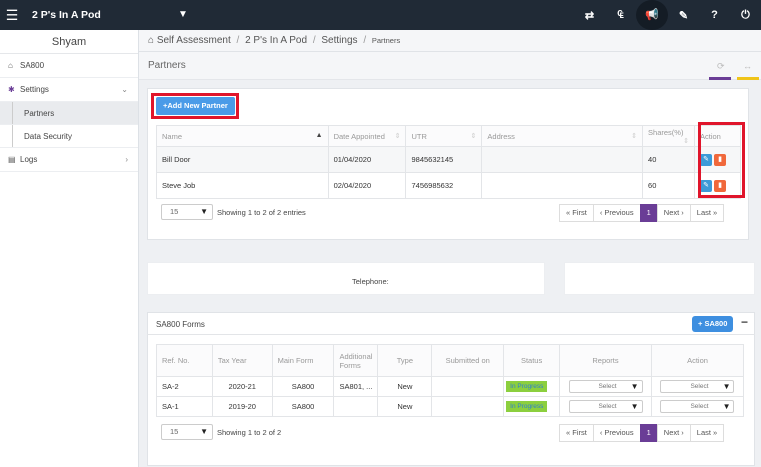 This screenshot has width=761, height=467. Describe the element at coordinates (444, 136) in the screenshot. I see `column-header-utr: UTR ⇕` at that location.